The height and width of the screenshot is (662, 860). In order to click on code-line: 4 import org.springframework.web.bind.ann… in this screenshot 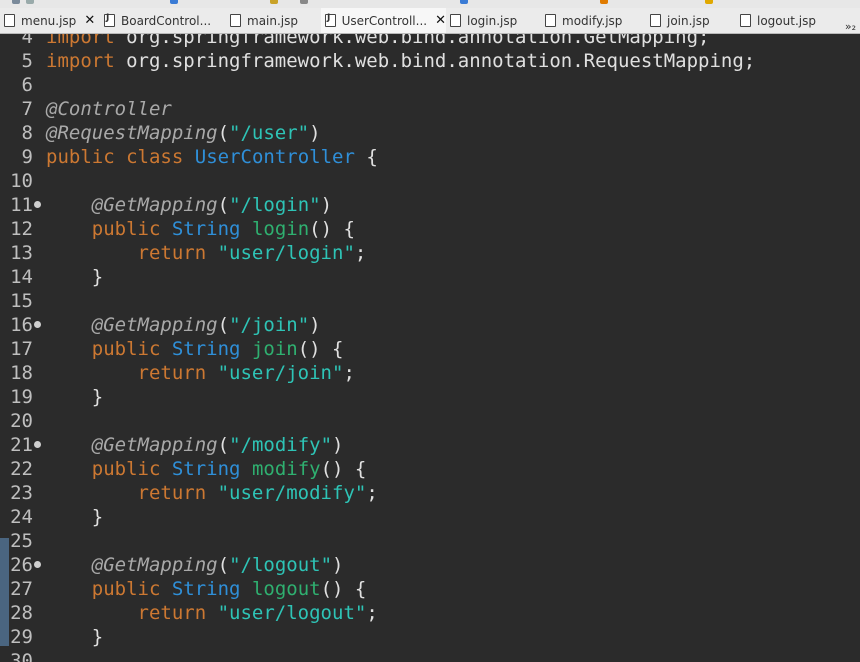, I will do `click(430, 41)`.